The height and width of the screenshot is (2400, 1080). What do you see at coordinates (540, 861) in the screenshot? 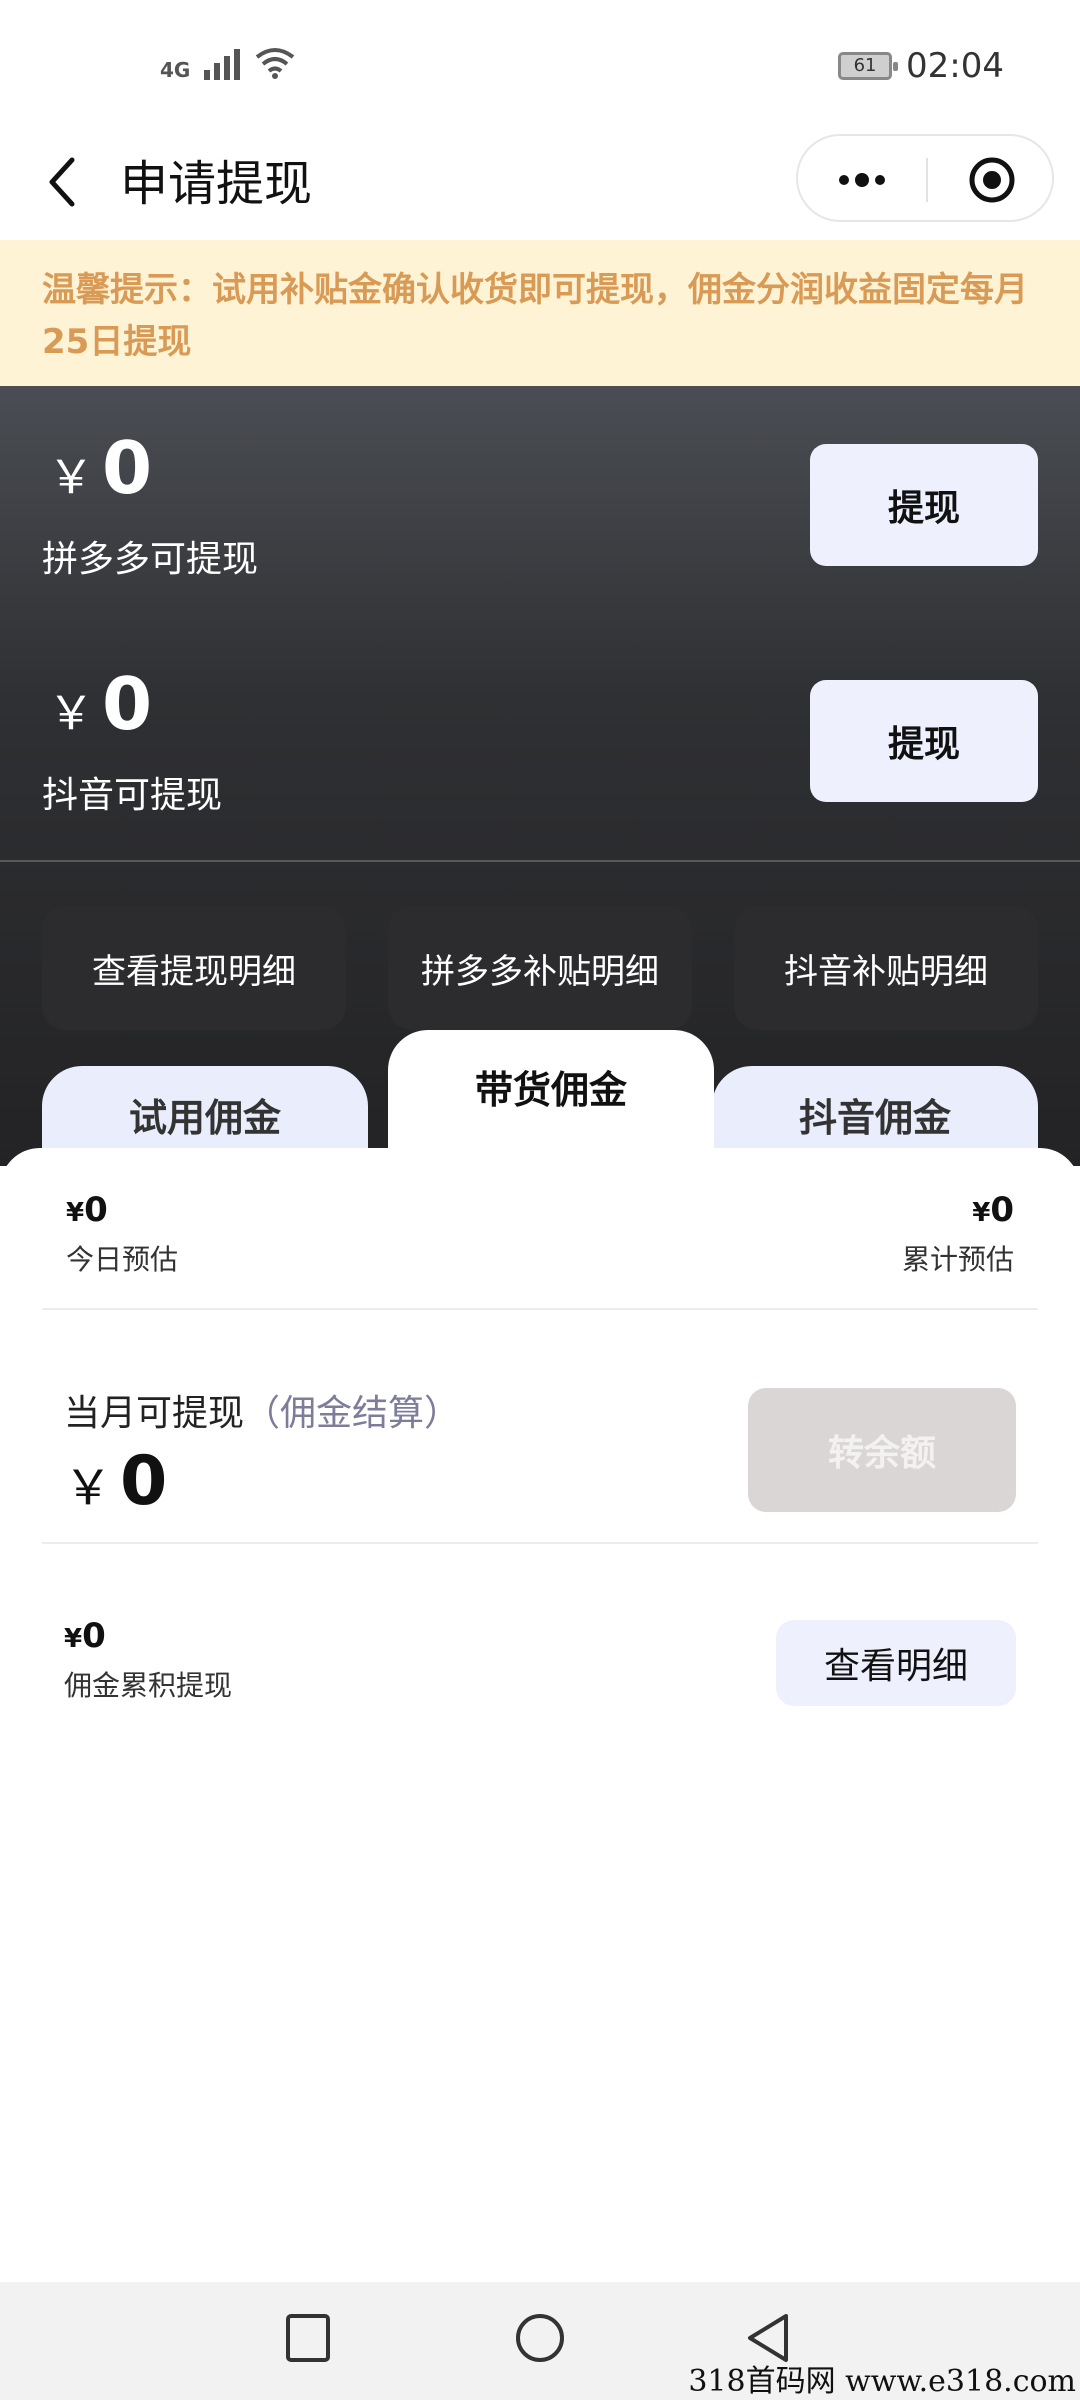
I see `panel-divider` at bounding box center [540, 861].